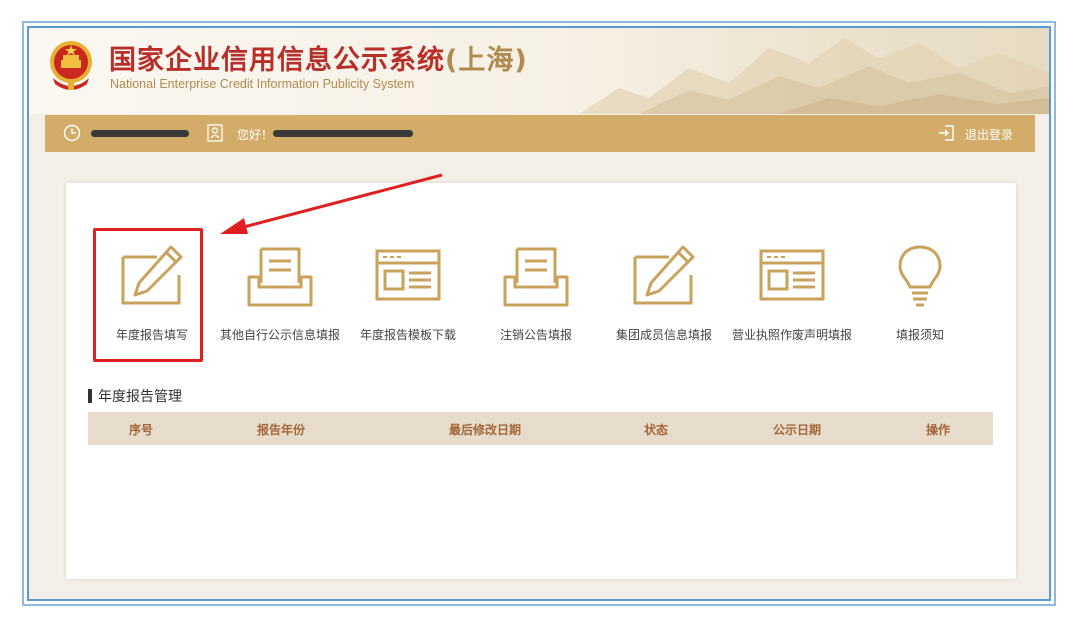 The height and width of the screenshot is (631, 1080). What do you see at coordinates (920, 276) in the screenshot?
I see `lightbulb-icon` at bounding box center [920, 276].